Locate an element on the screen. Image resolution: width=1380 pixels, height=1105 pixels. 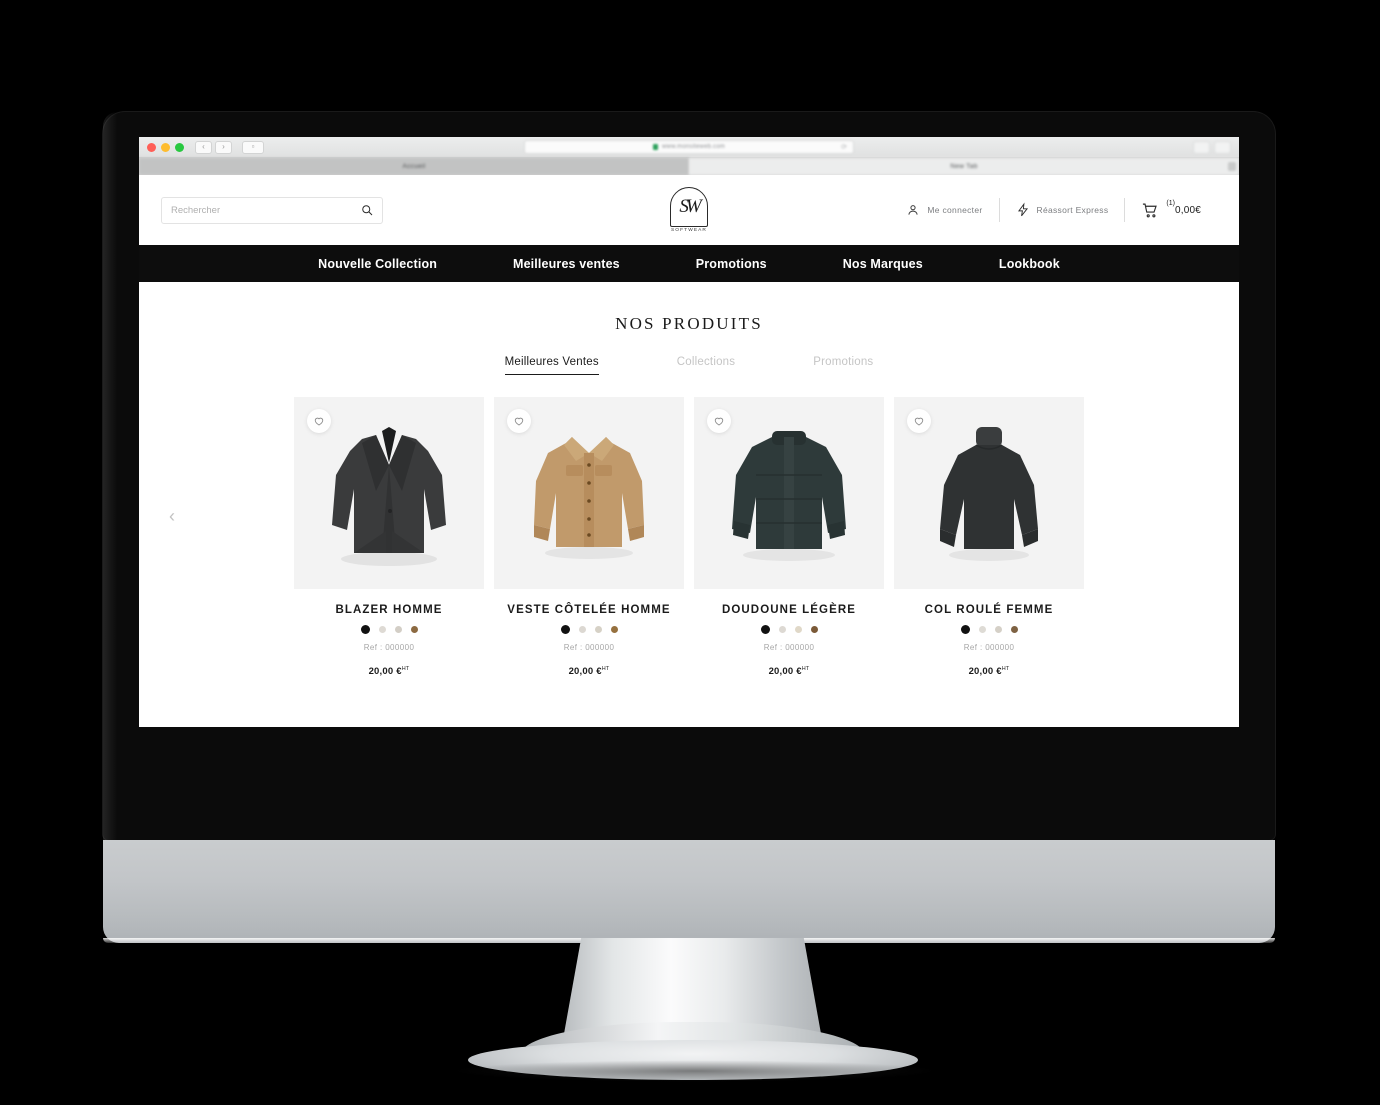
header-actions: Me connecter Réassort Express (1) 0,00€ is located at coordinates (1053, 210).